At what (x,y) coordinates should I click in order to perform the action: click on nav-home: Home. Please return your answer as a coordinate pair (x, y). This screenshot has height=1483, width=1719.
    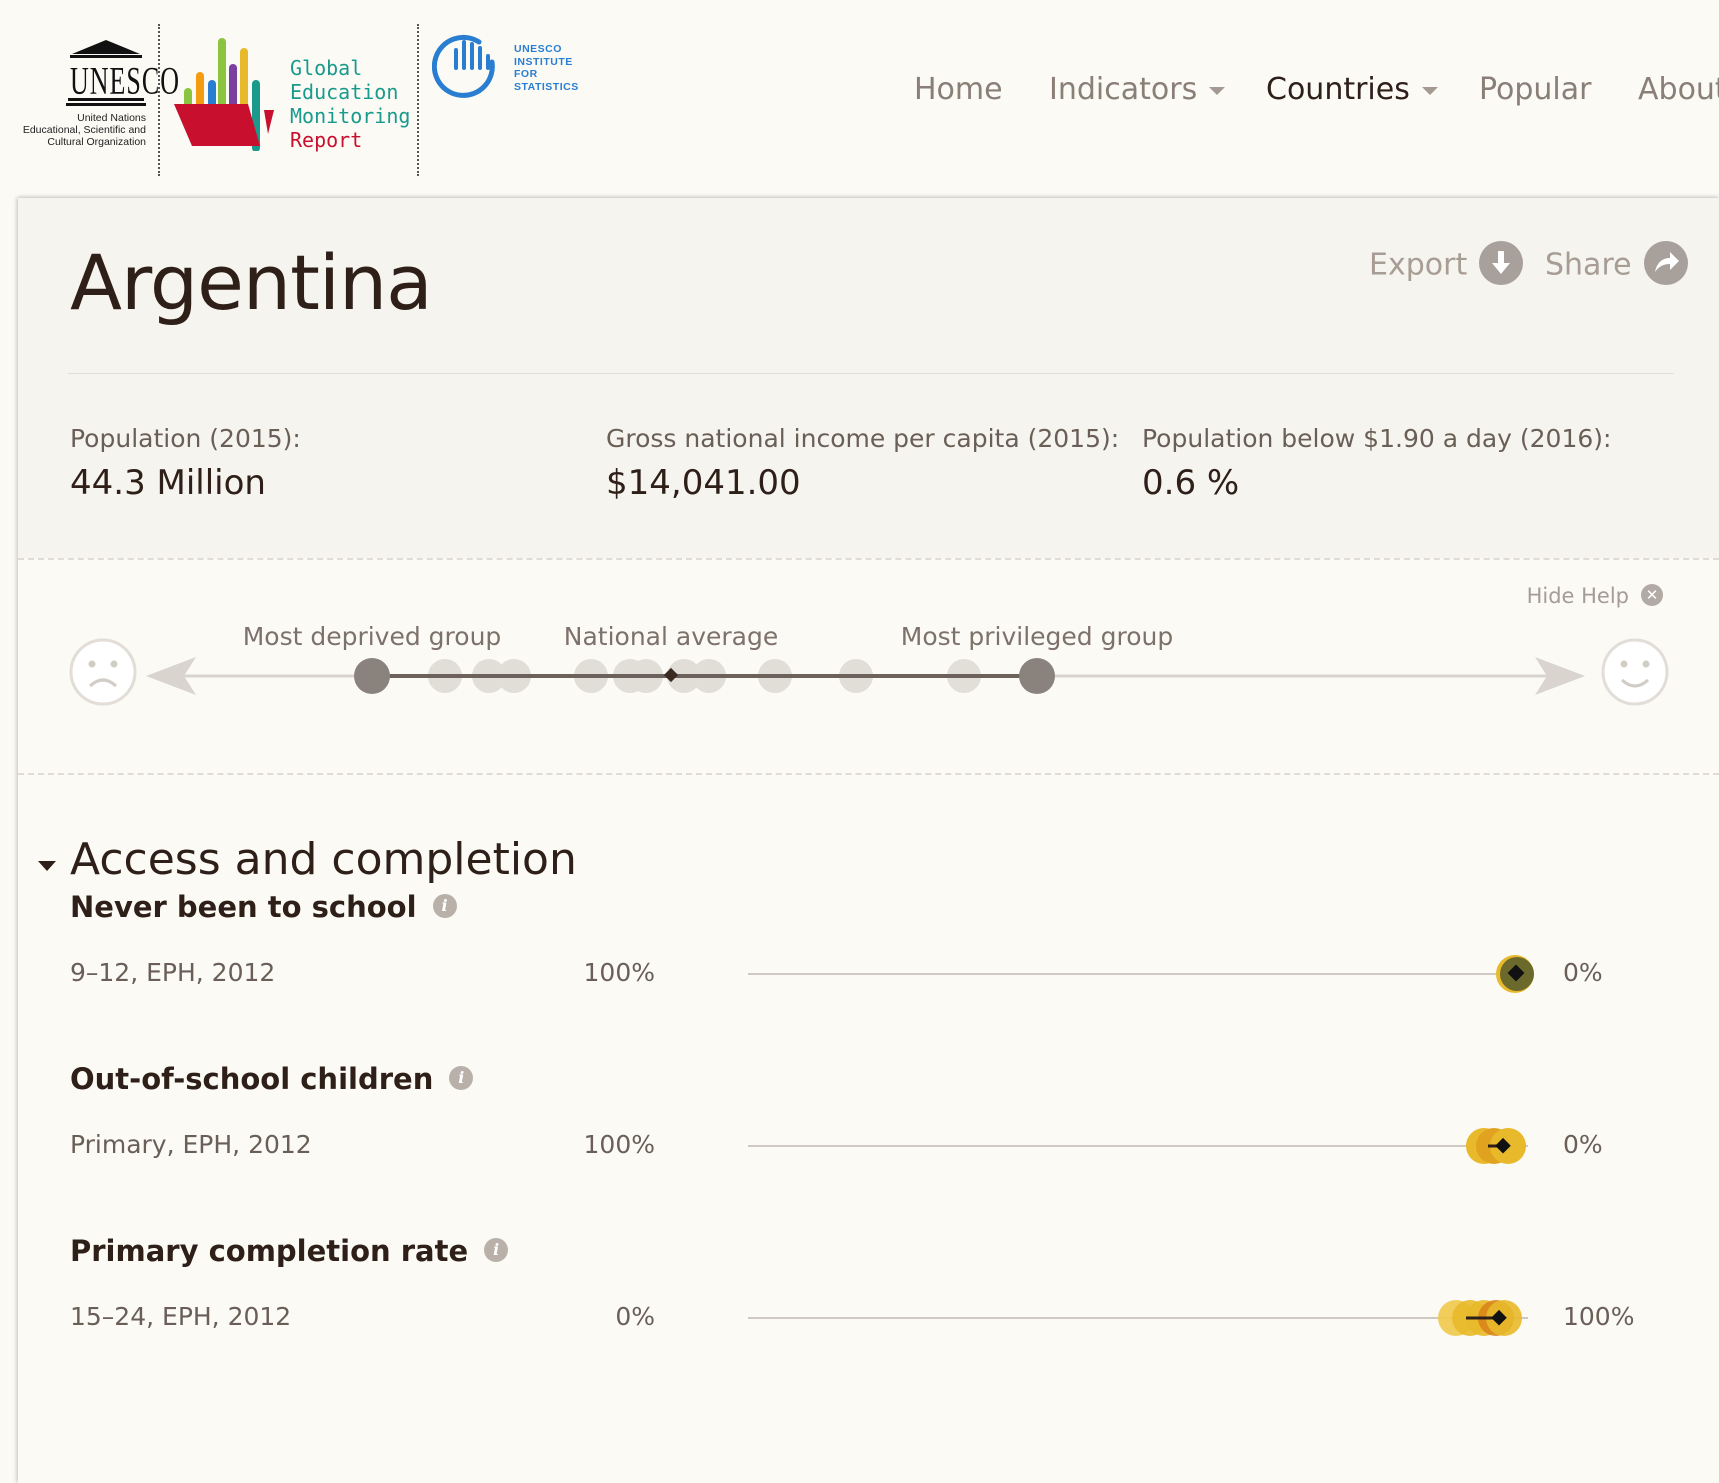
    Looking at the image, I should click on (958, 89).